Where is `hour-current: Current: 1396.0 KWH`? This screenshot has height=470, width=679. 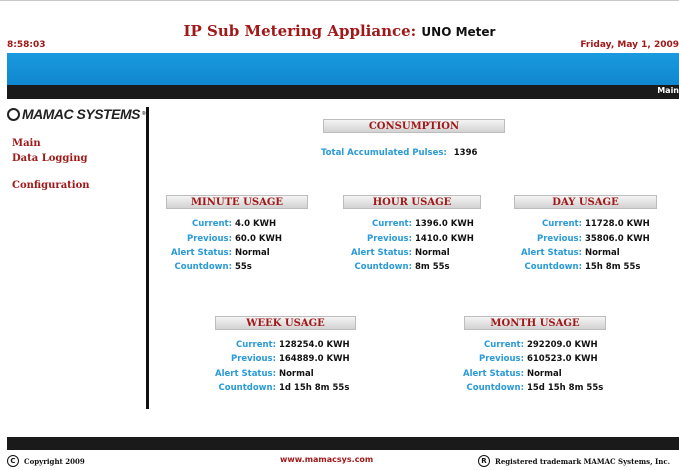
hour-current: Current: 1396.0 KWH is located at coordinates (410, 224).